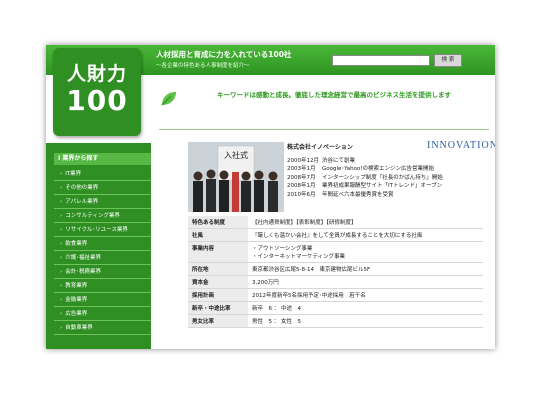 This screenshot has height=400, width=533. What do you see at coordinates (102, 286) in the screenshot?
I see `sidebar-item-education: 教育業界` at bounding box center [102, 286].